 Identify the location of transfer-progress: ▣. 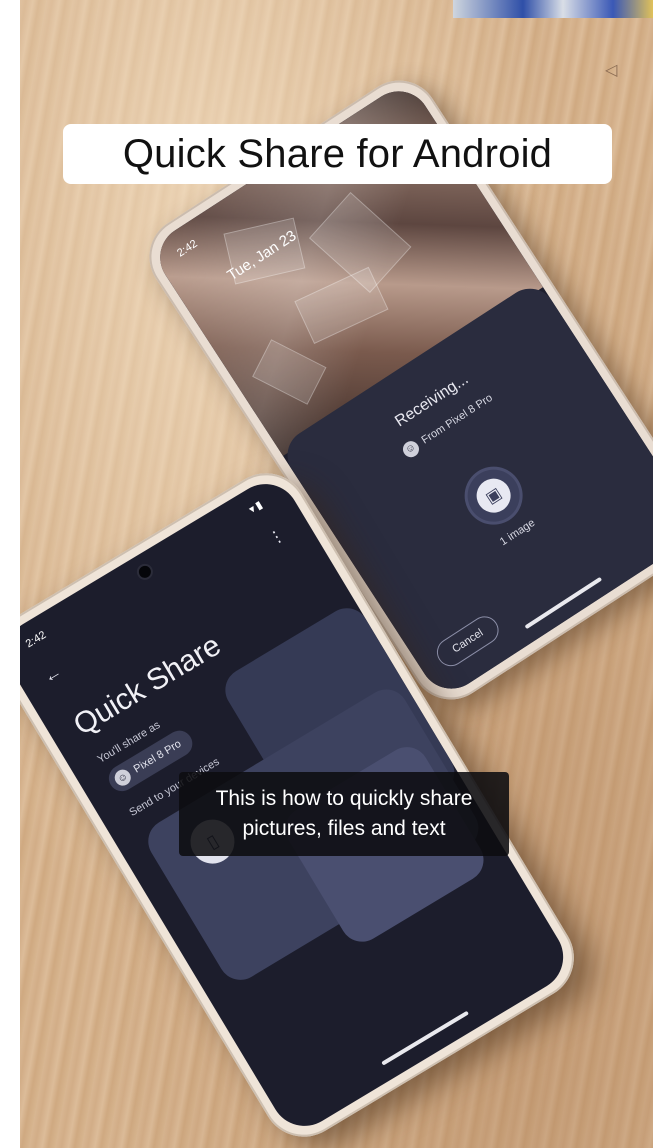
(493, 495).